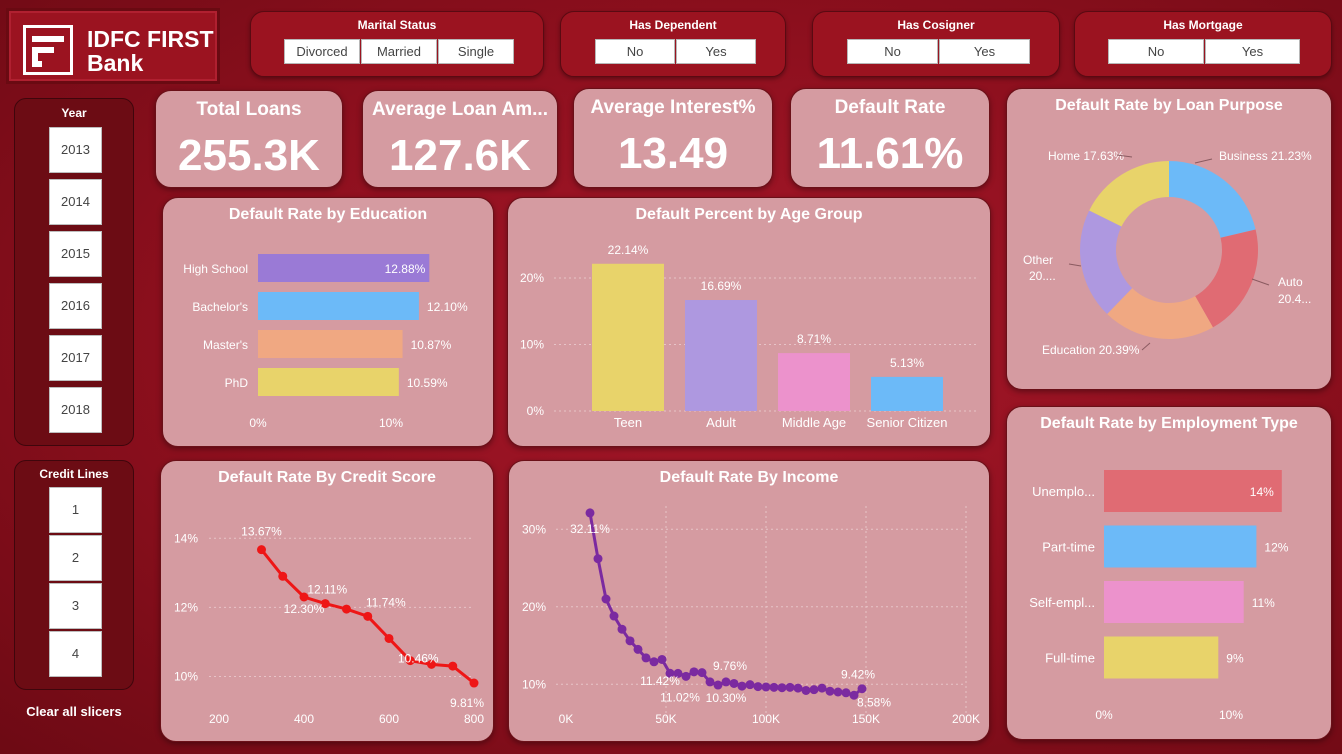 The height and width of the screenshot is (754, 1342). Describe the element at coordinates (1068, 547) in the screenshot. I see `category-label: Part-time` at that location.